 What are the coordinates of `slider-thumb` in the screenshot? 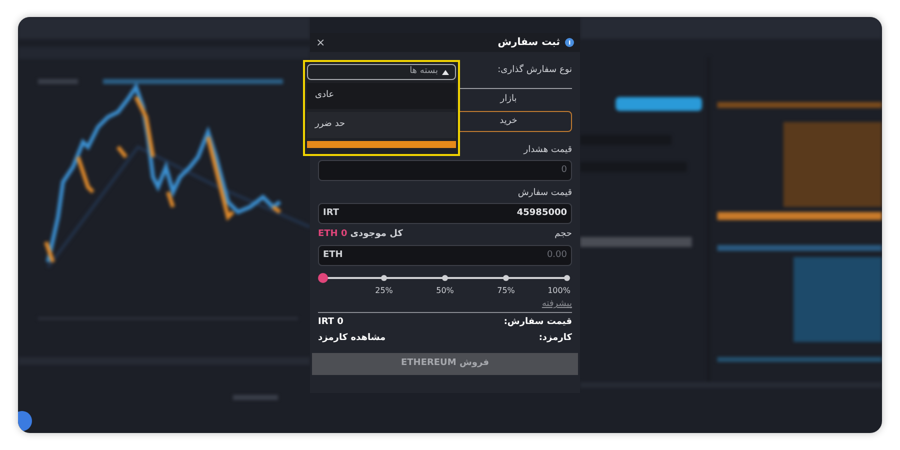 It's located at (323, 278).